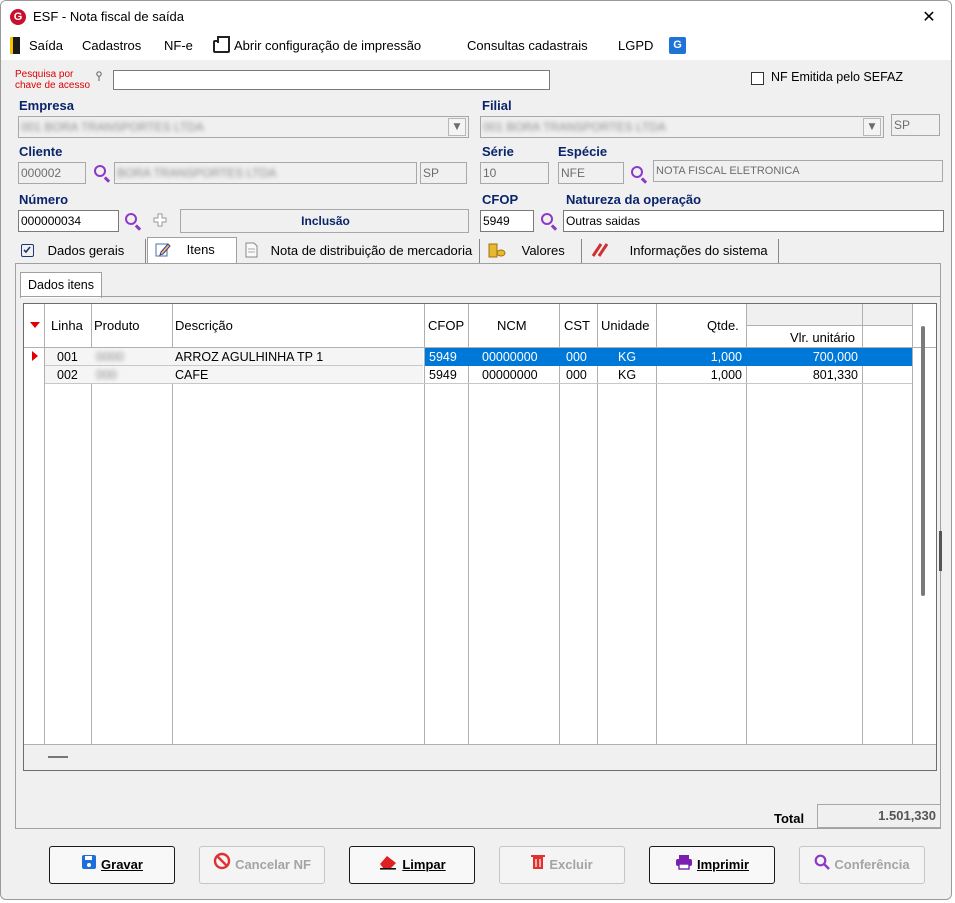 The image size is (955, 903). What do you see at coordinates (722, 864) in the screenshot?
I see `print-button-label: Imprimir` at bounding box center [722, 864].